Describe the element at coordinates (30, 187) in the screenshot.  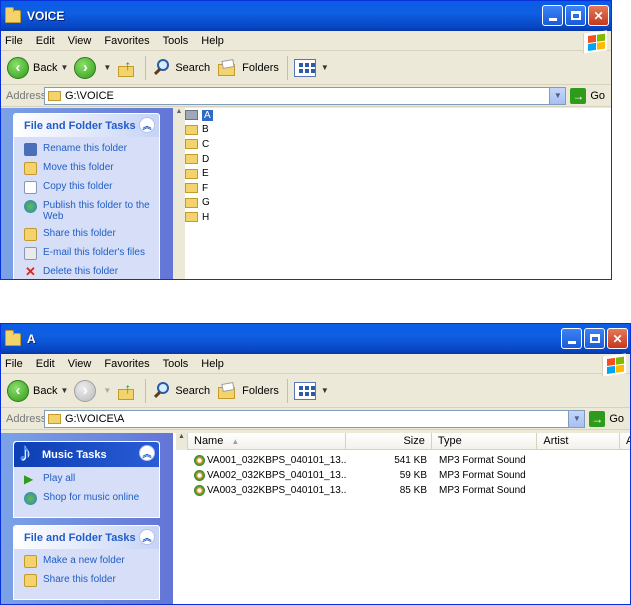
I see `copy-icon` at that location.